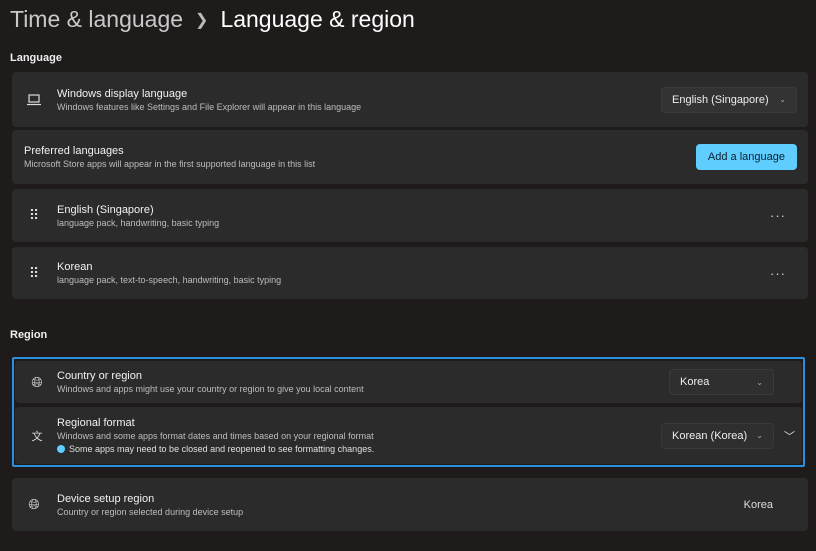 The image size is (816, 551). What do you see at coordinates (202, 20) in the screenshot?
I see `chevron-right-icon: ❯` at bounding box center [202, 20].